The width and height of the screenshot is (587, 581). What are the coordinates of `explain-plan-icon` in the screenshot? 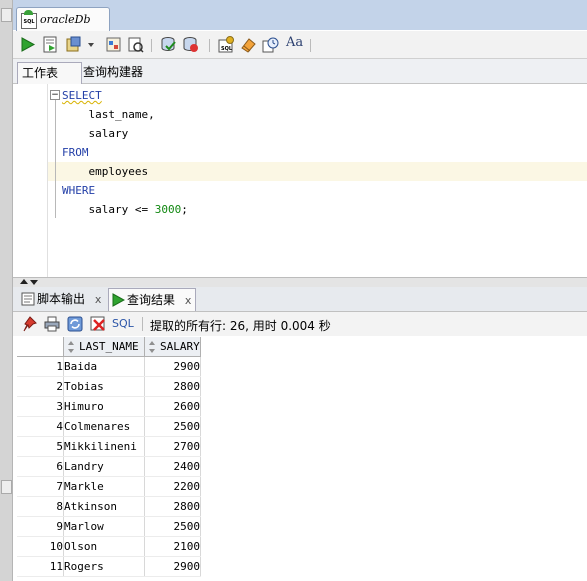 It's located at (113, 44).